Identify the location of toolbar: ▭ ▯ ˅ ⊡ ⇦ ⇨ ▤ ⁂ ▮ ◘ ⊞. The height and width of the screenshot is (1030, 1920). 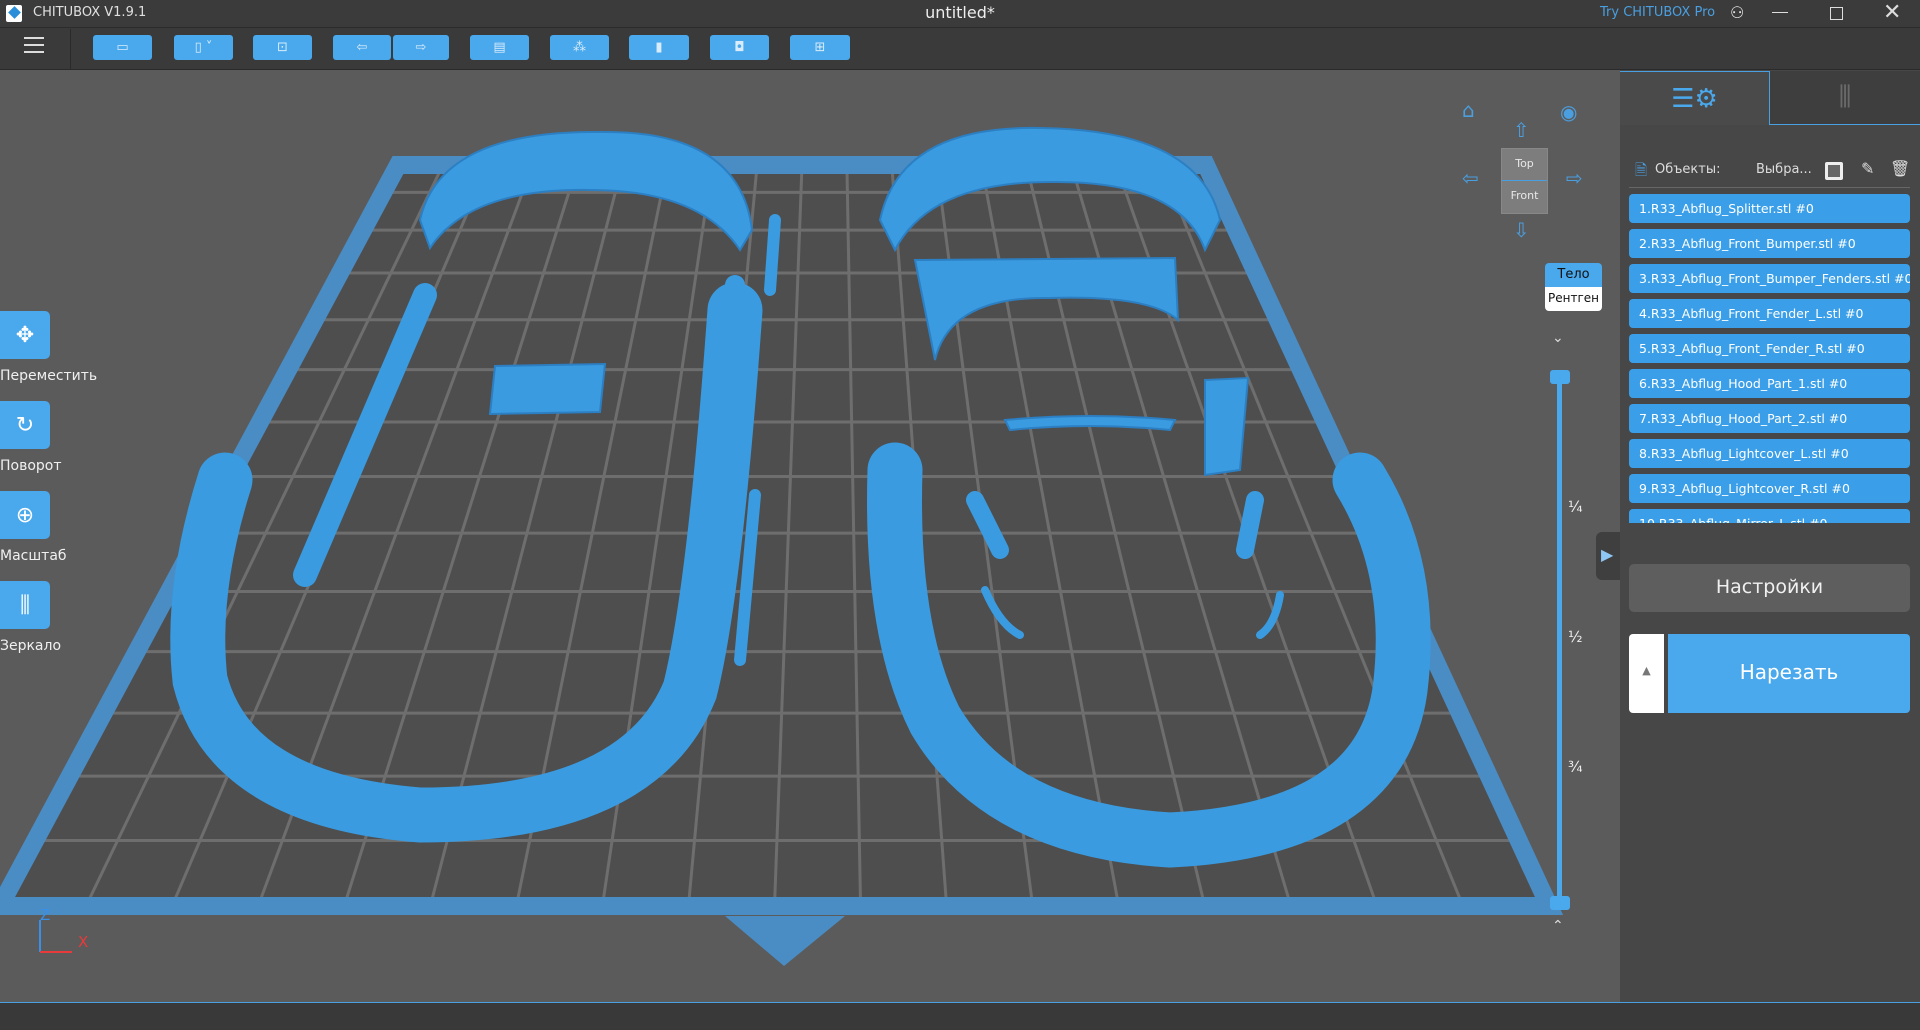
(960, 49).